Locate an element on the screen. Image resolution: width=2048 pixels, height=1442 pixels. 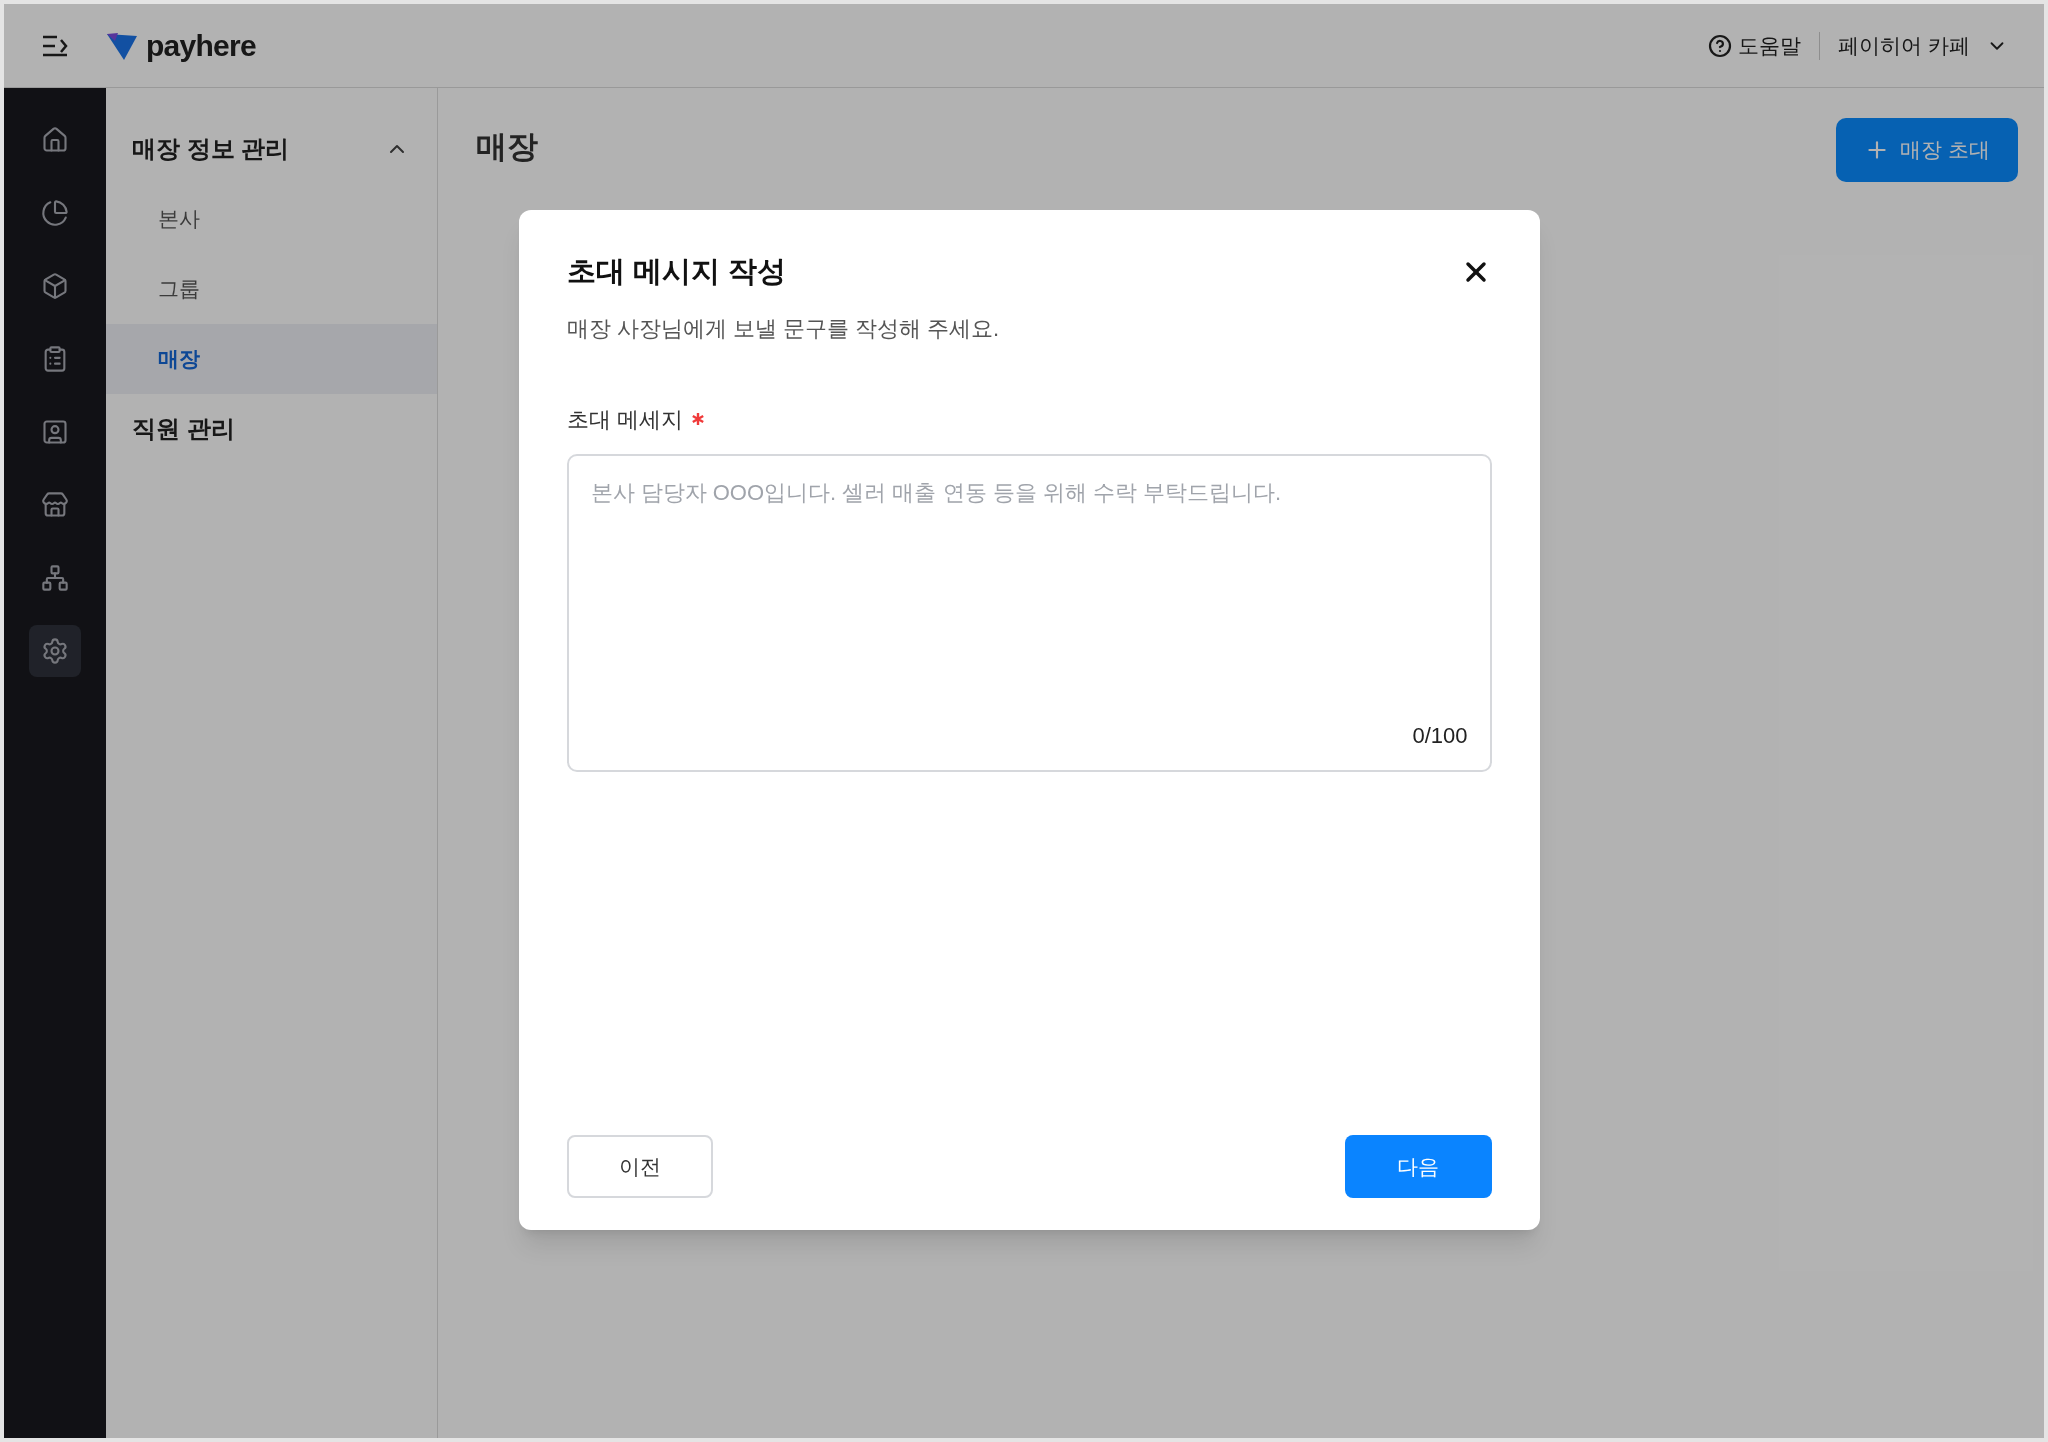
store-name: 페이히어 카페 is located at coordinates (1904, 45).